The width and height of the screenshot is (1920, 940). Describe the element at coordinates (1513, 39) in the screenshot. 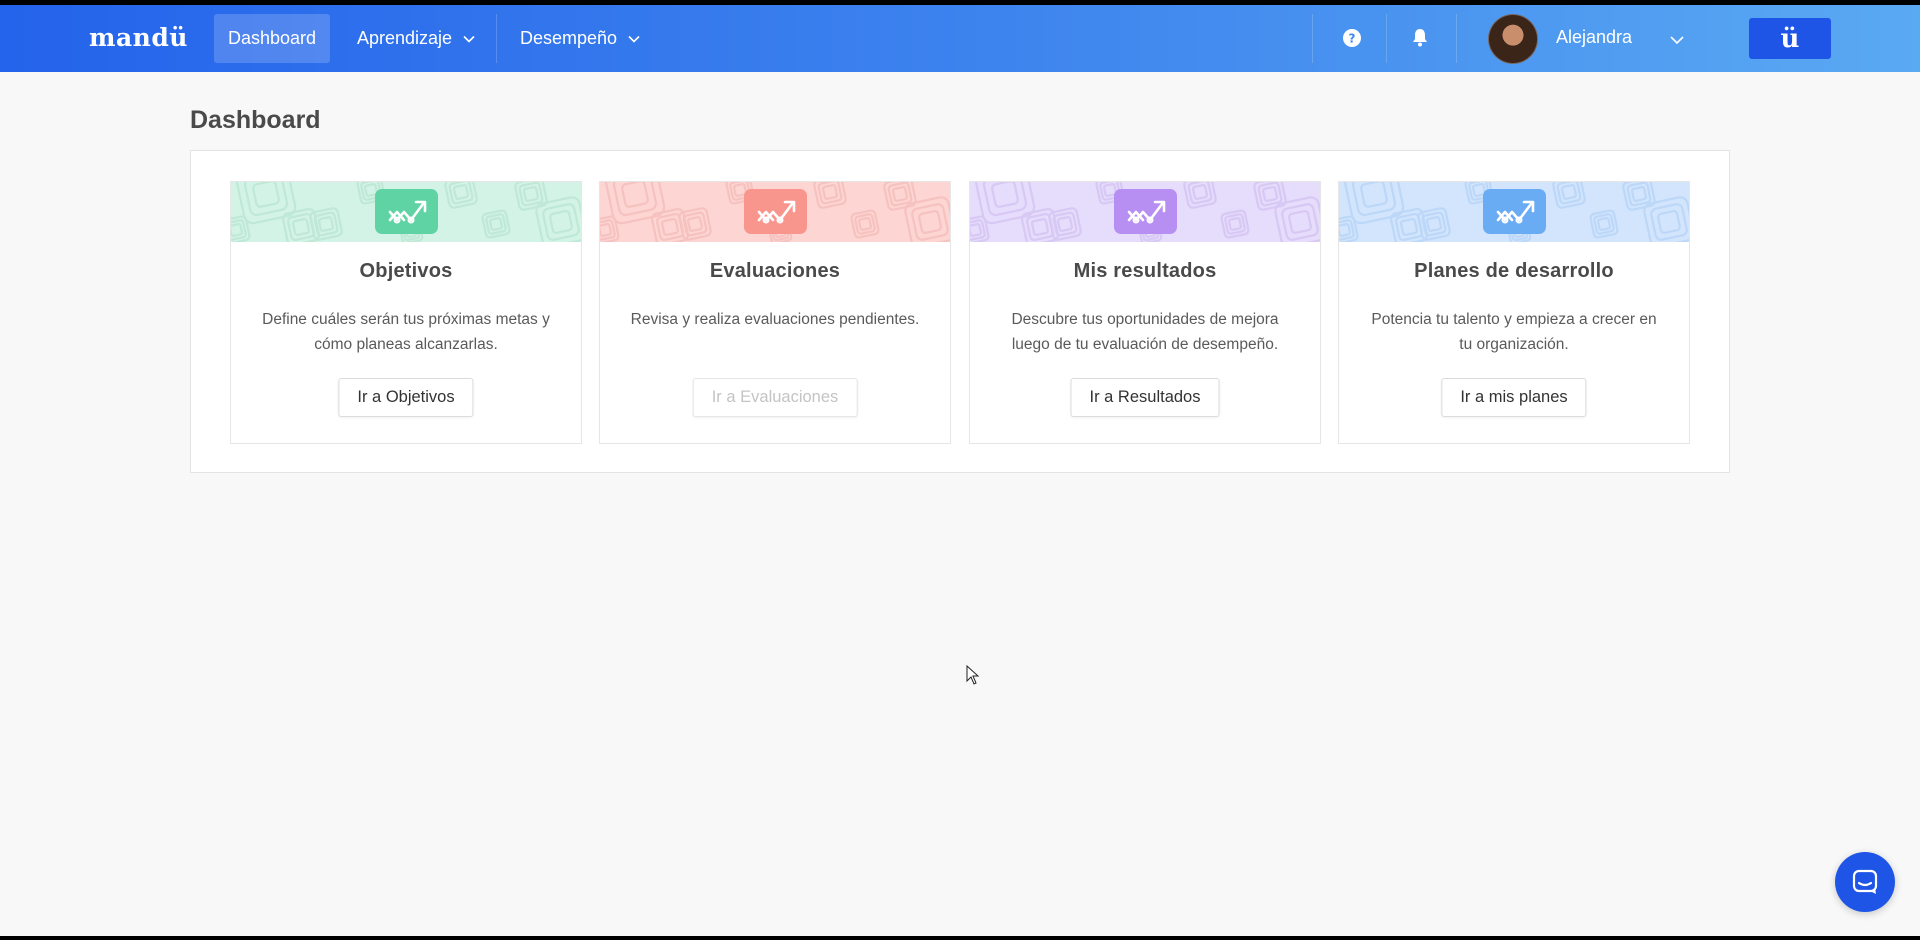

I see `user-avatar` at that location.